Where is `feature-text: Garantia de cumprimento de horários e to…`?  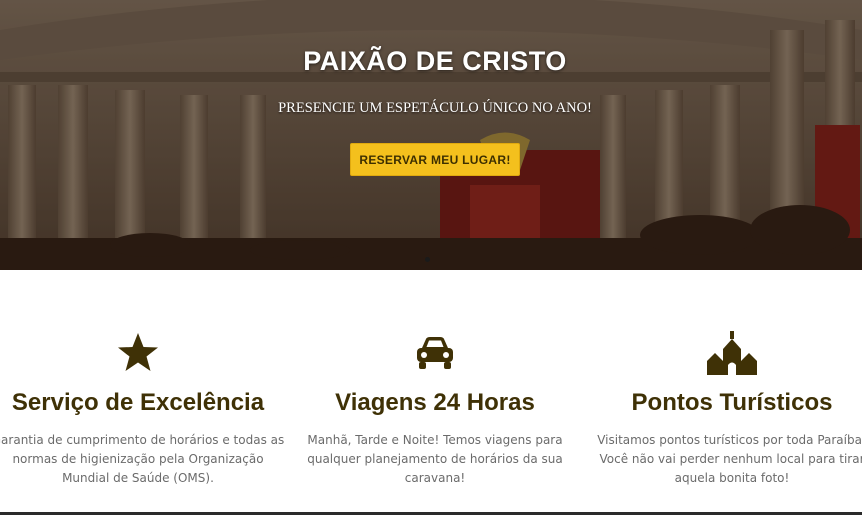
feature-text: Garantia de cumprimento de horários e to… is located at coordinates (142, 459).